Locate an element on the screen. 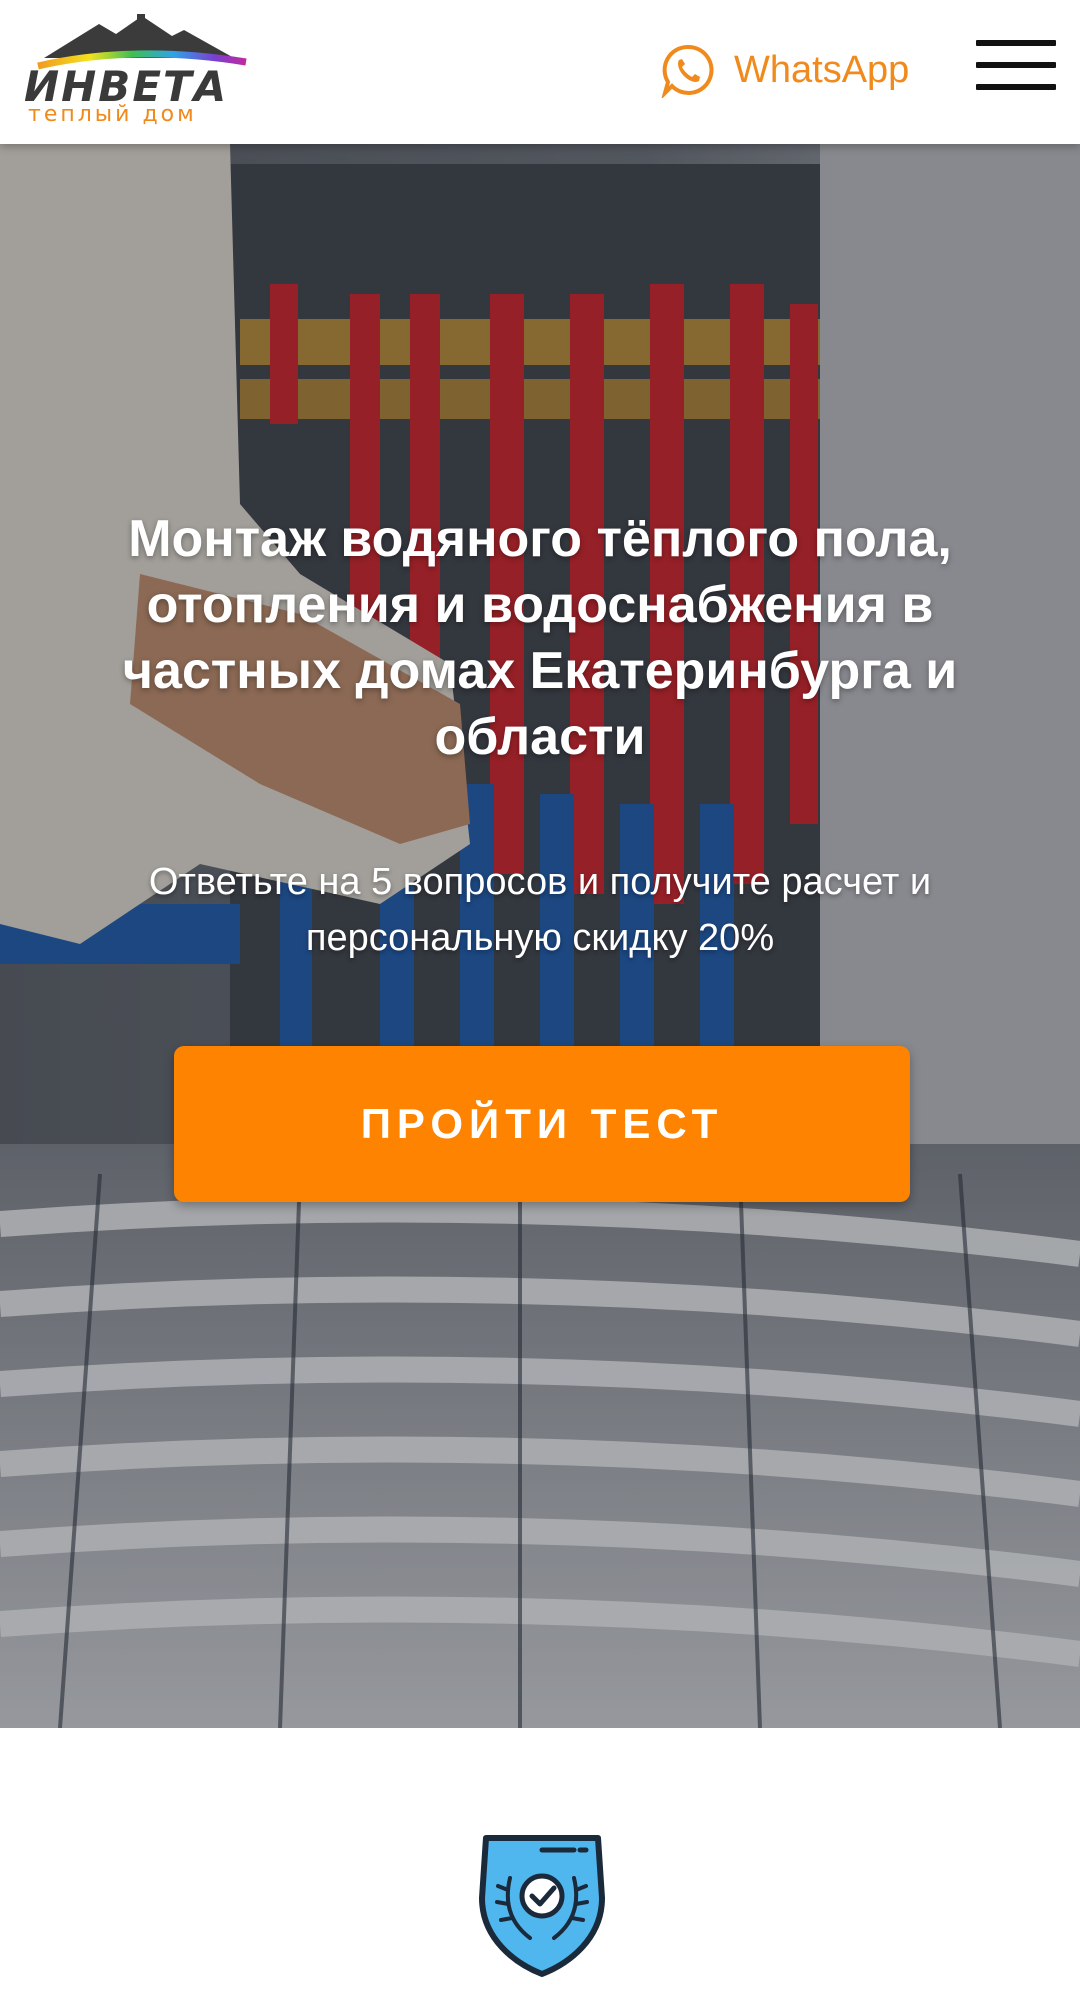 The image size is (1080, 1994). whatsapp-label: WhatsApp is located at coordinates (822, 69).